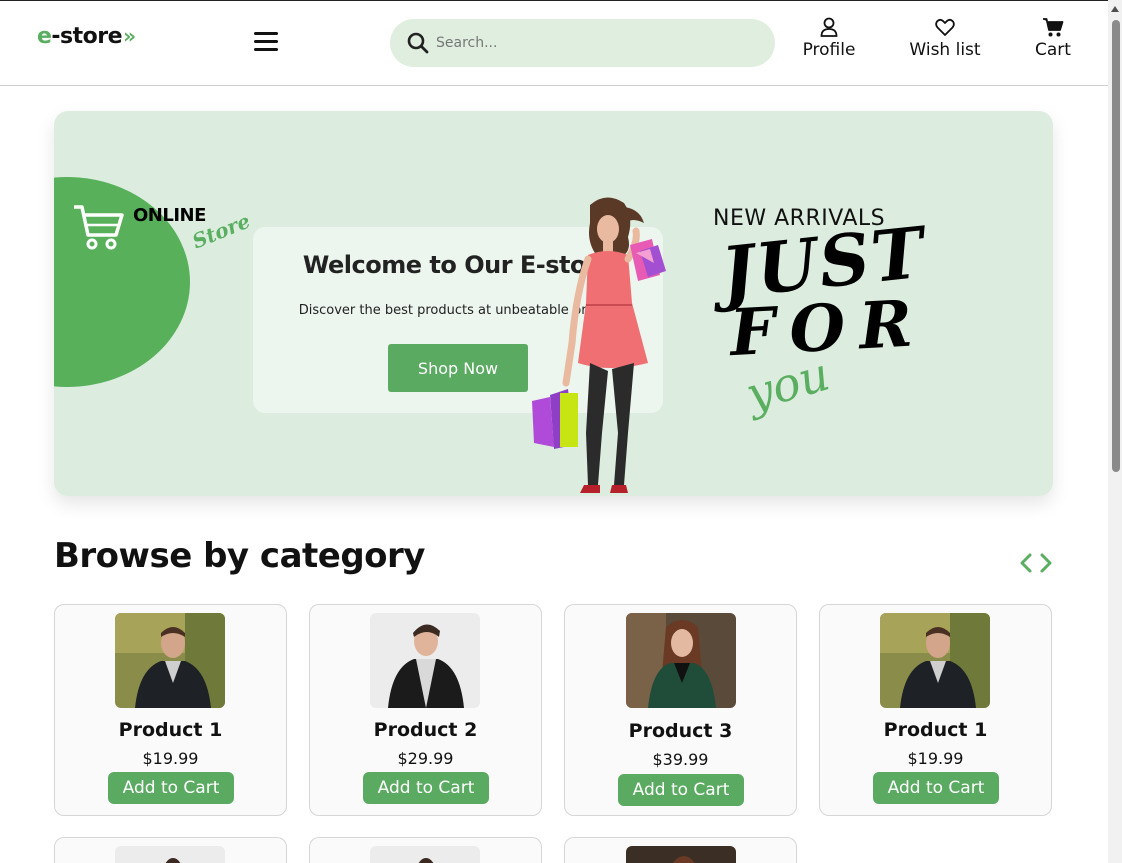 The height and width of the screenshot is (863, 1122). I want to click on logo-text: -store, so click(87, 36).